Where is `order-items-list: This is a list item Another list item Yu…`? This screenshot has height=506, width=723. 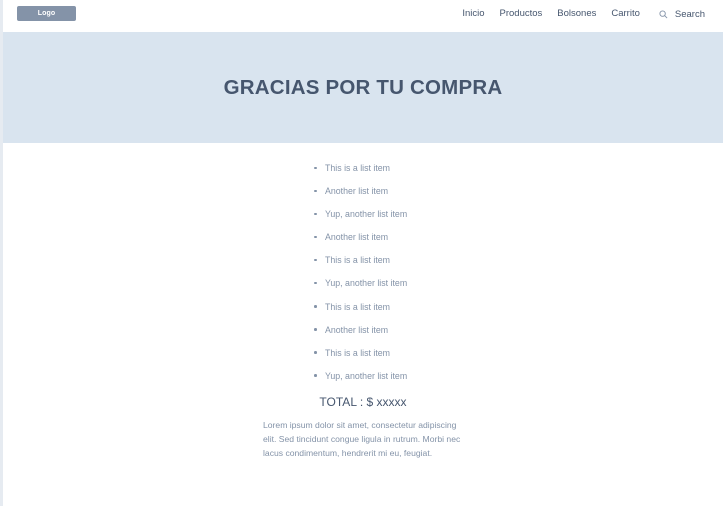 order-items-list: This is a list item Another list item Yu… is located at coordinates (359, 277).